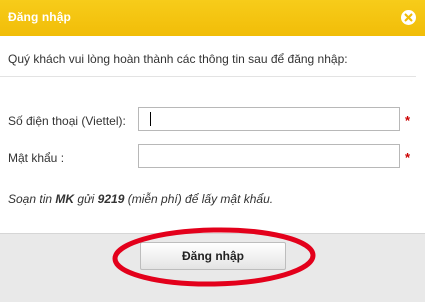 This screenshot has height=302, width=425. I want to click on dialog-titlebar: Đăng nhập, so click(212, 18).